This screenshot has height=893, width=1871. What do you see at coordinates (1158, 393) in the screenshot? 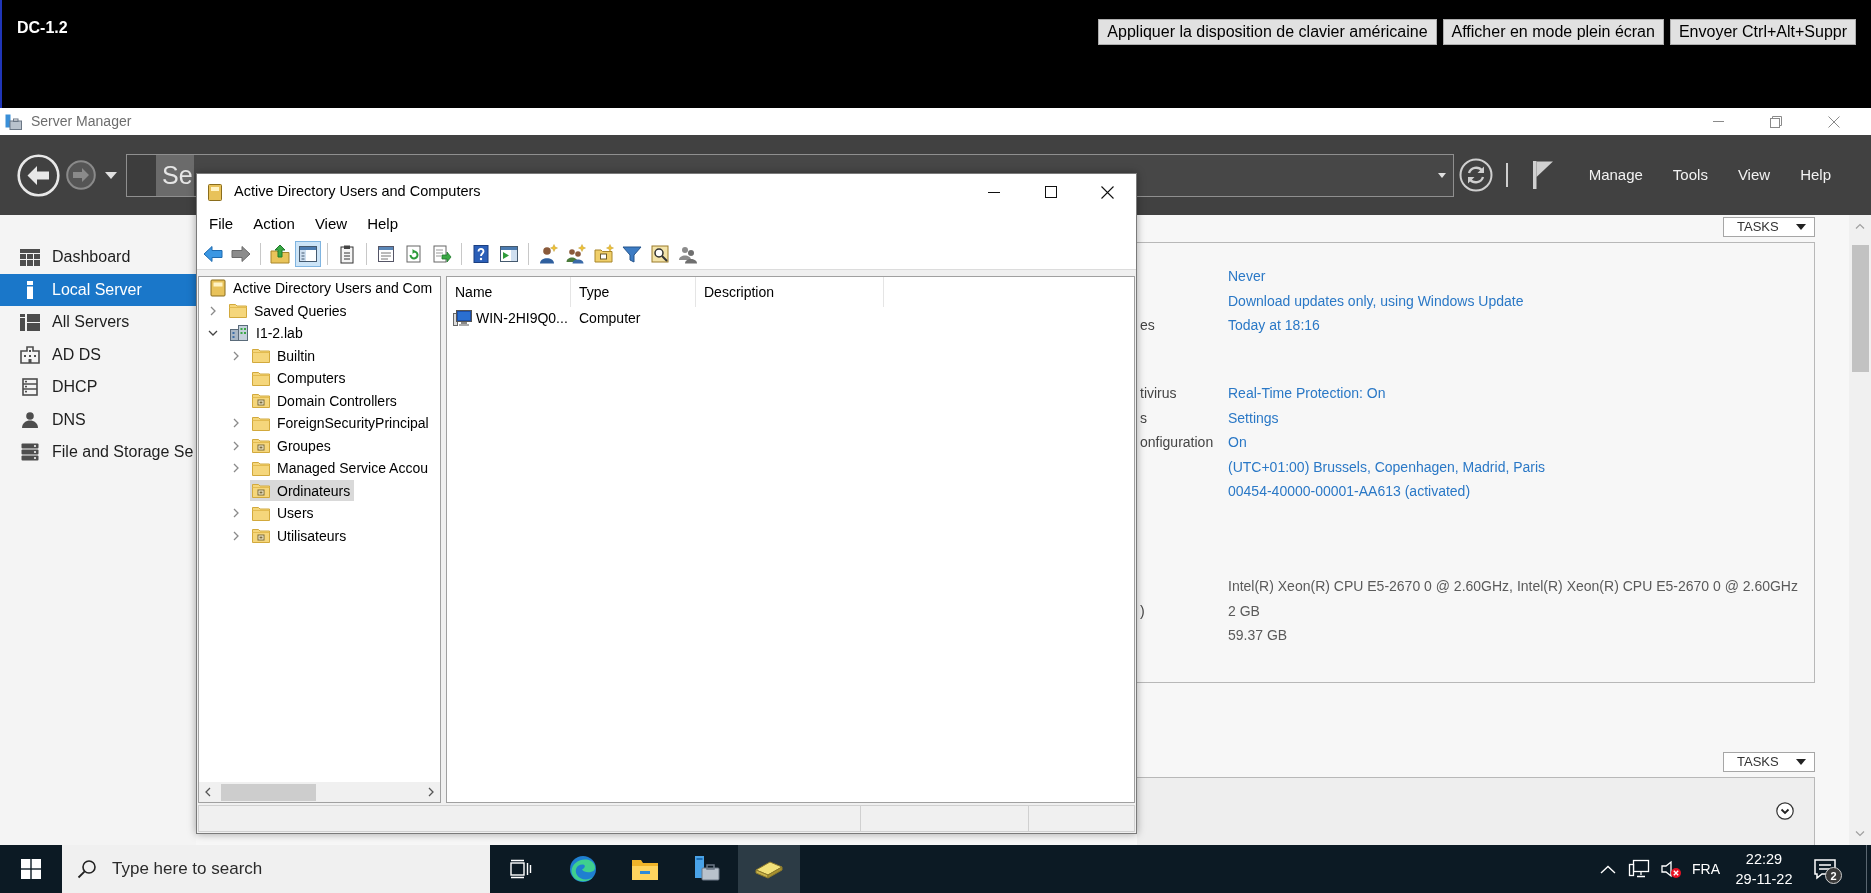
I see `property-label: tivirus` at bounding box center [1158, 393].